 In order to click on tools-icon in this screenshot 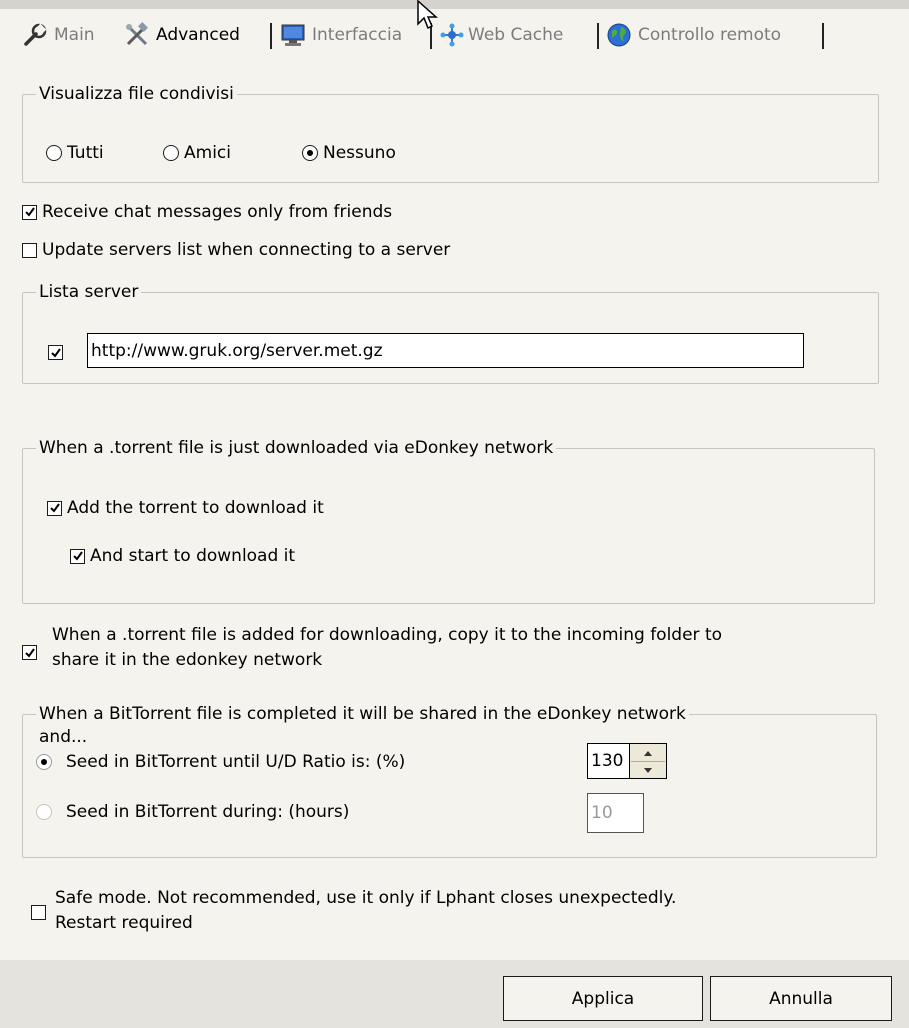, I will do `click(137, 35)`.